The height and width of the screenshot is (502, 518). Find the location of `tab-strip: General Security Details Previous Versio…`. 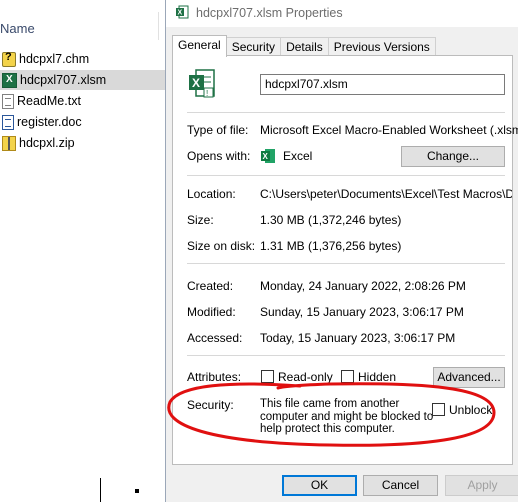

tab-strip: General Security Details Previous Versio… is located at coordinates (304, 46).